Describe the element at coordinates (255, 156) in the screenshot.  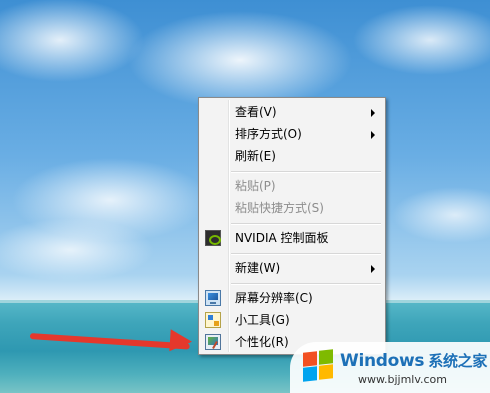
I see `menu-item-label: 刷新(E)` at that location.